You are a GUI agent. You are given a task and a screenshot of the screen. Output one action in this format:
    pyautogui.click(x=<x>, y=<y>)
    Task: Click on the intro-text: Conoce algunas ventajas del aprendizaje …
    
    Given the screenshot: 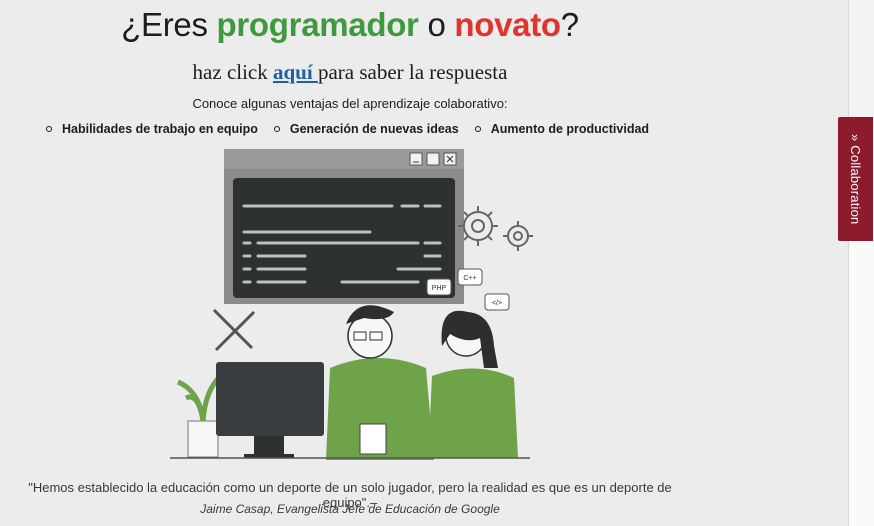 What is the action you would take?
    pyautogui.click(x=350, y=103)
    